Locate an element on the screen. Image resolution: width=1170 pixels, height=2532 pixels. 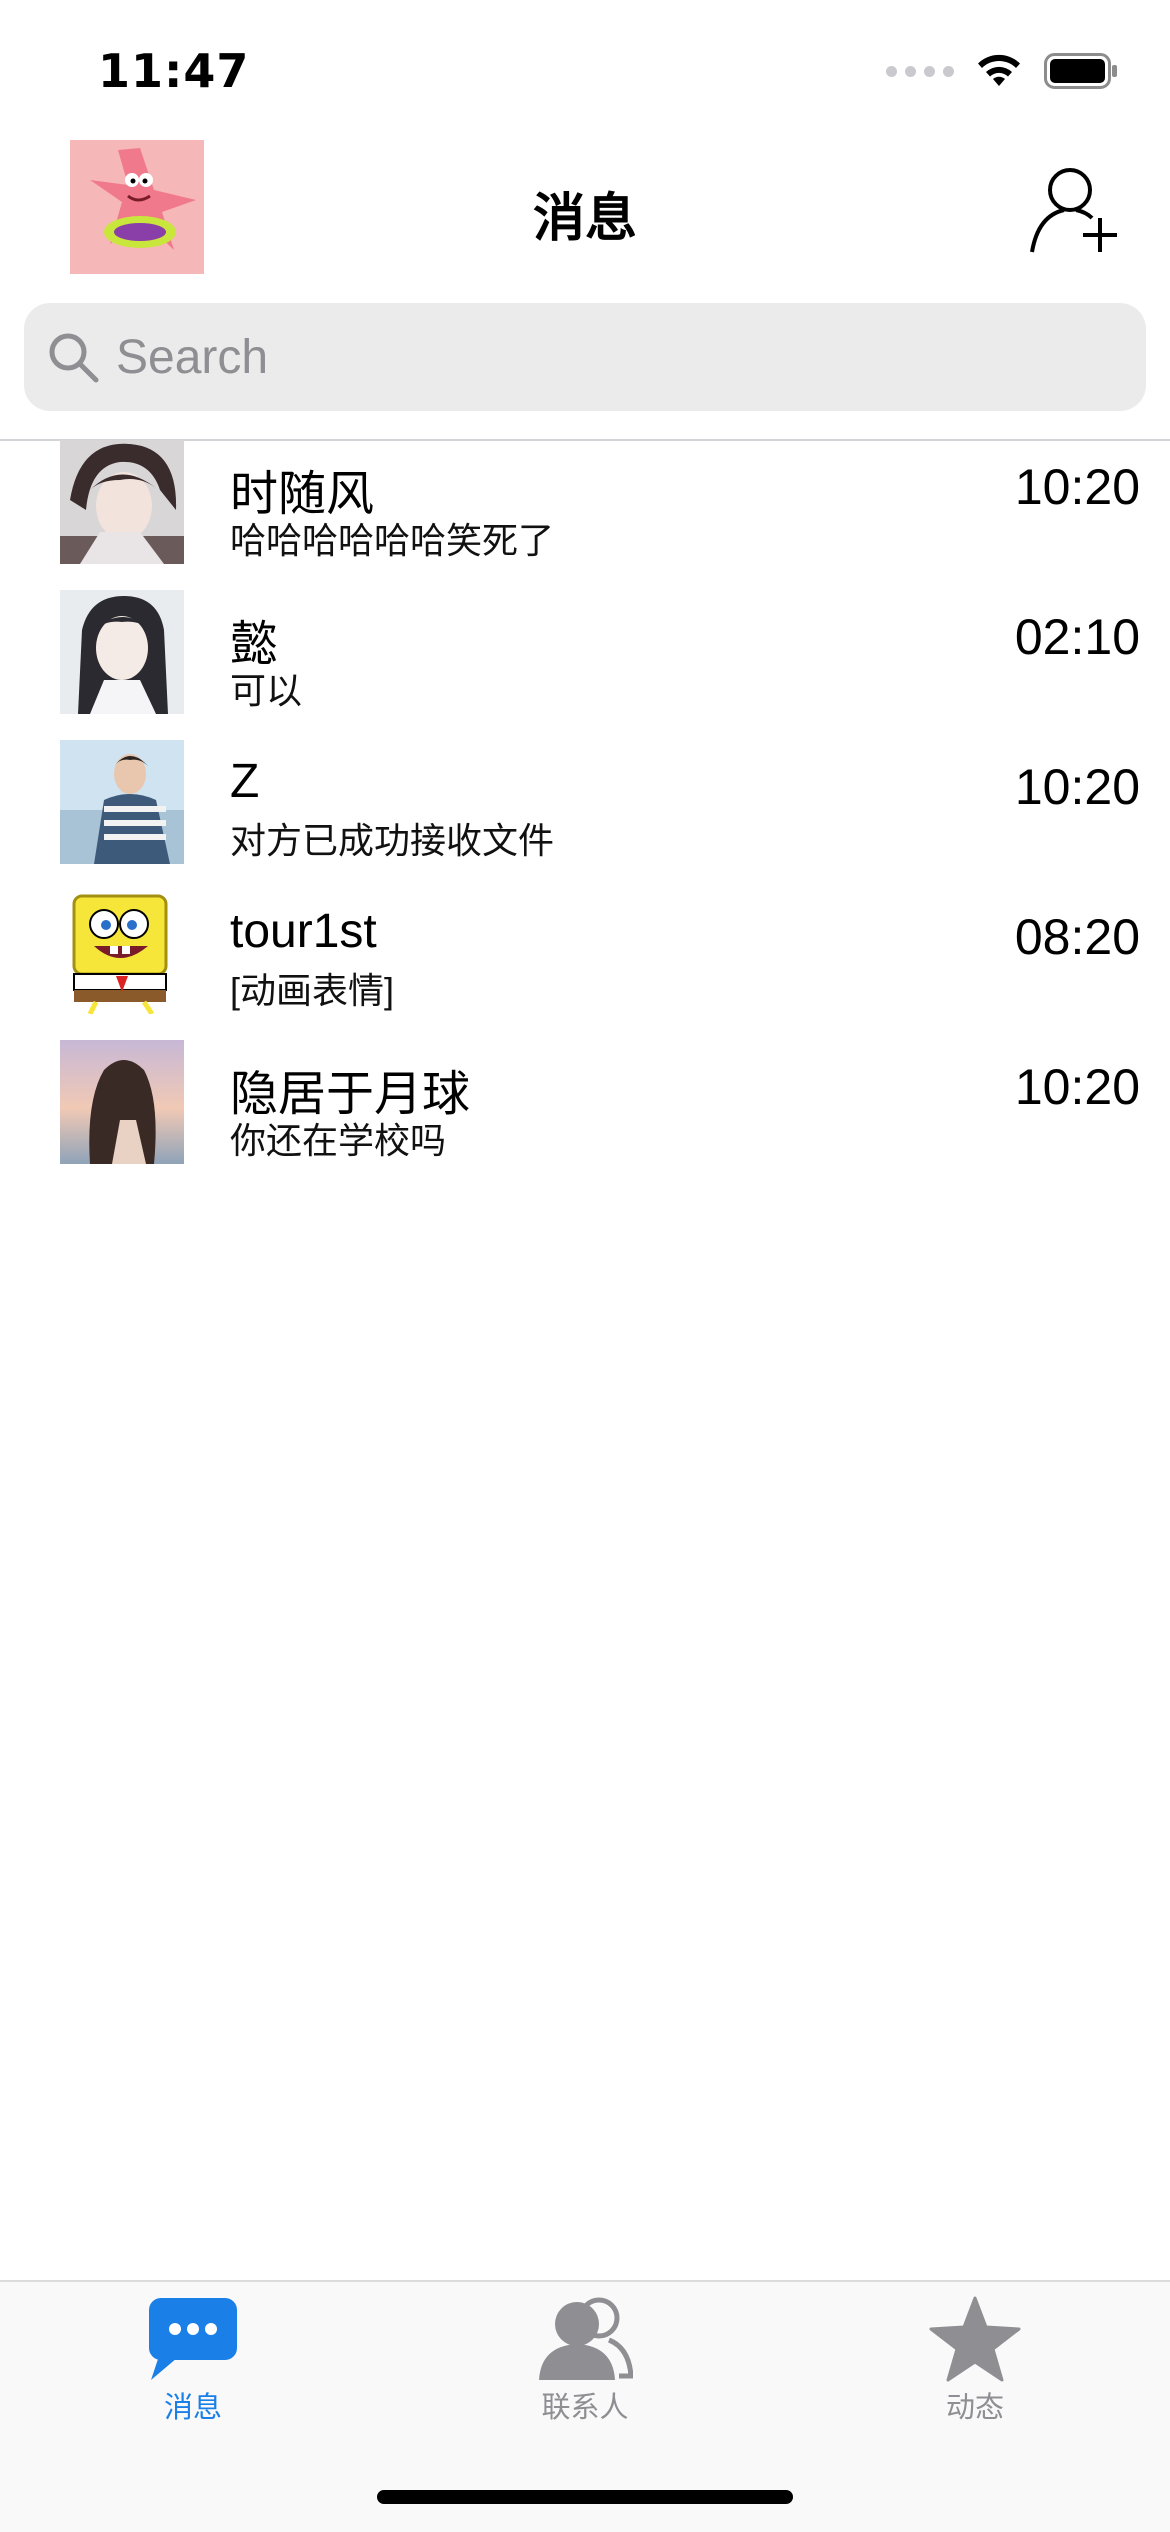
tab-label: 动态 is located at coordinates (974, 2407).